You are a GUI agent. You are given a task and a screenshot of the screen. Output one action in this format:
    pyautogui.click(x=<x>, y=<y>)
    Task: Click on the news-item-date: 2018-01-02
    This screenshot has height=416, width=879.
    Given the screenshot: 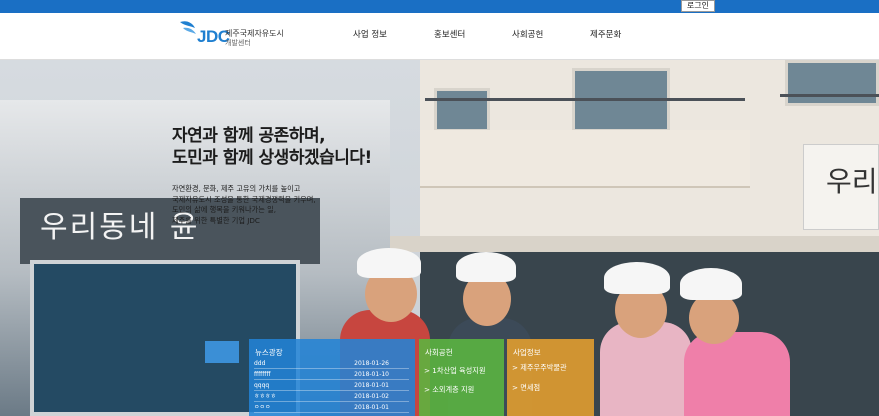 What is the action you would take?
    pyautogui.click(x=371, y=396)
    